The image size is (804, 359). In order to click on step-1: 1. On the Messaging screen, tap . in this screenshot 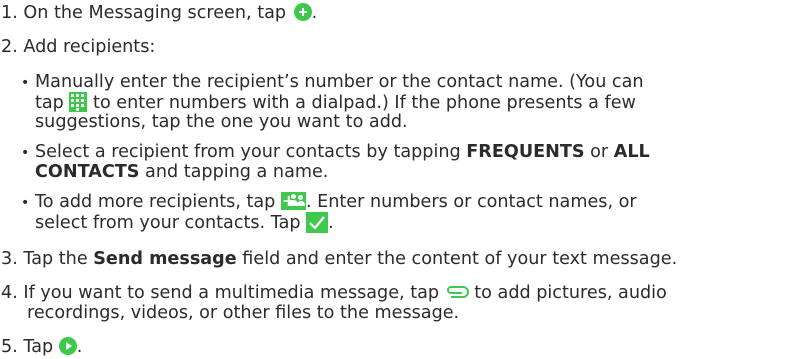, I will do `click(159, 13)`.